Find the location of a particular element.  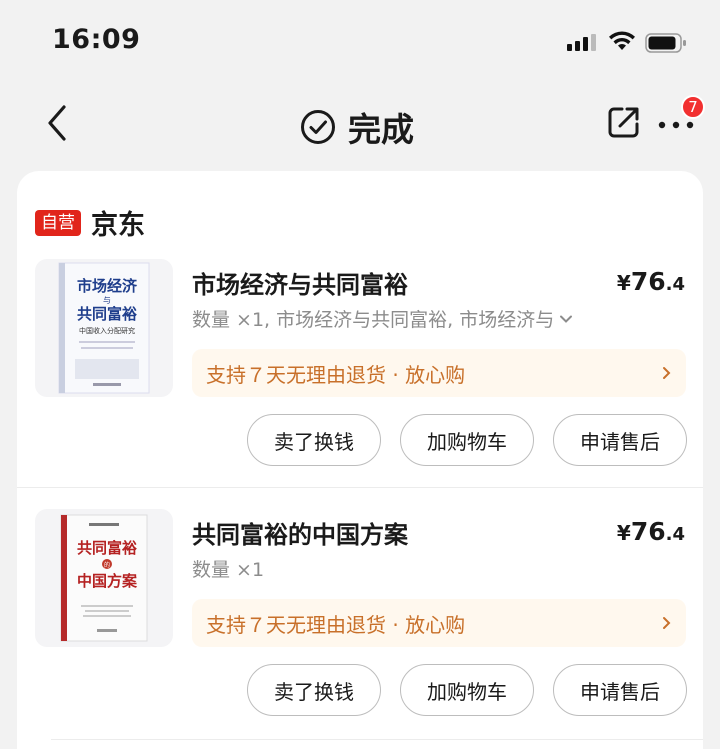

product-meta: 数量 ×1, 市场经济与共同富裕, 市场经济与 is located at coordinates (383, 318).